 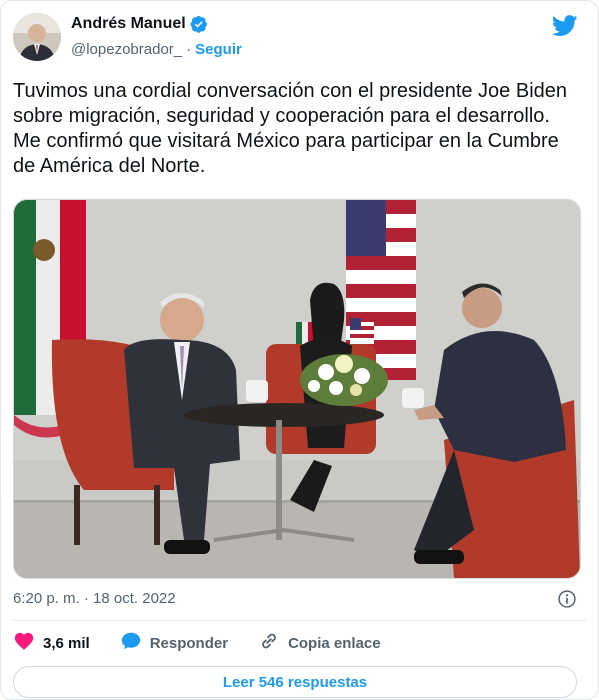 What do you see at coordinates (564, 26) in the screenshot?
I see `twitter-bird-icon` at bounding box center [564, 26].